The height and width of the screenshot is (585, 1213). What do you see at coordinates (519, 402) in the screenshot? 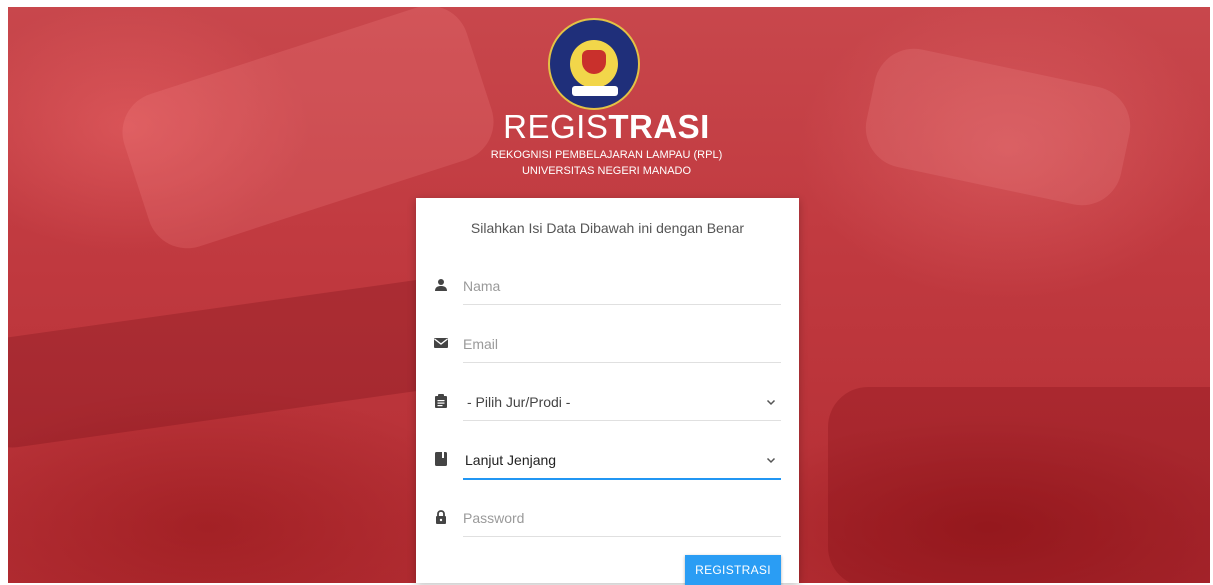
I see `program-select-value: - Pilih Jur/Prodi -` at bounding box center [519, 402].